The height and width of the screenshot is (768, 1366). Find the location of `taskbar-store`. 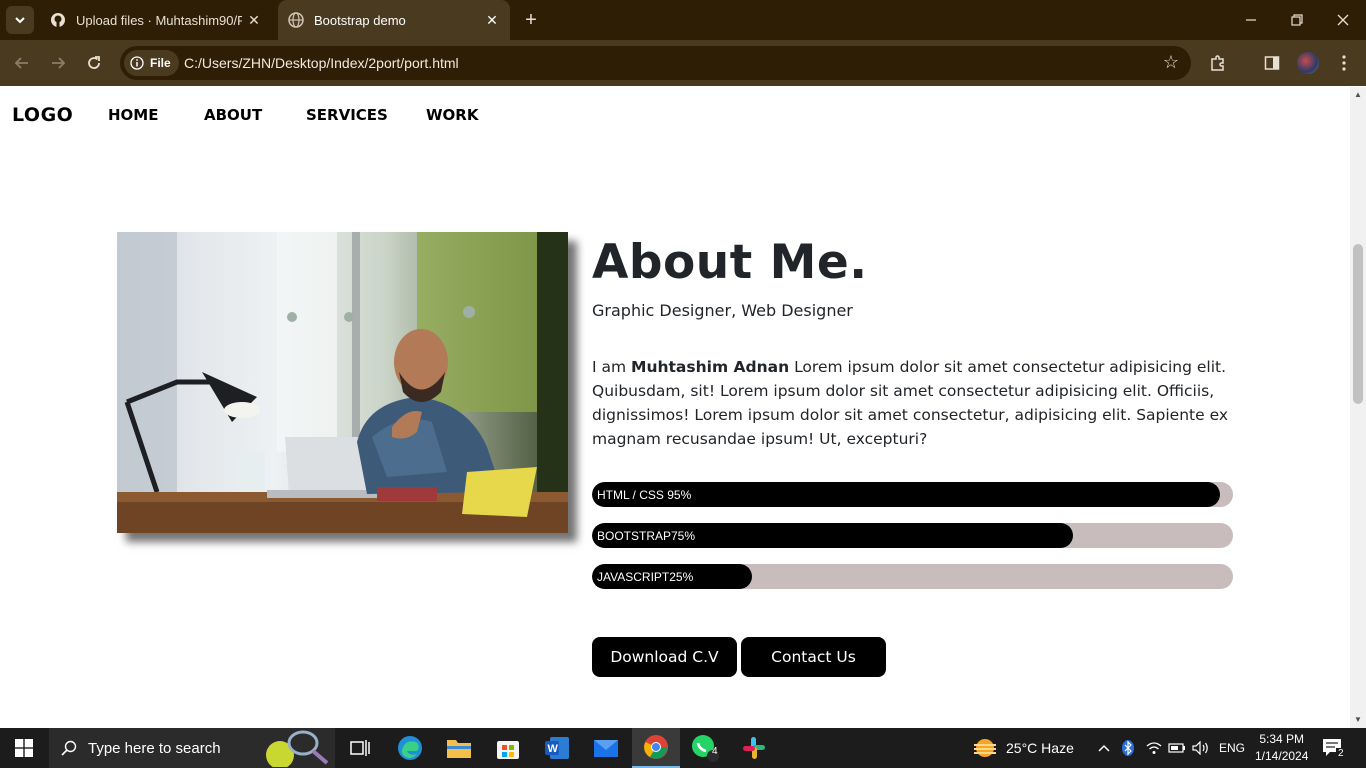

taskbar-store is located at coordinates (508, 748).